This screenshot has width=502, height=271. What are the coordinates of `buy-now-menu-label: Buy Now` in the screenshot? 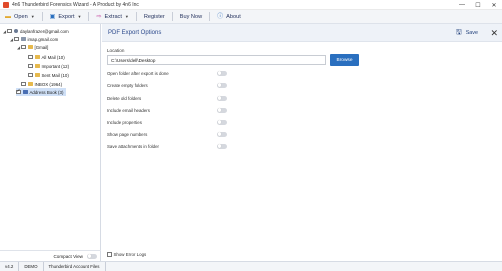 It's located at (191, 16).